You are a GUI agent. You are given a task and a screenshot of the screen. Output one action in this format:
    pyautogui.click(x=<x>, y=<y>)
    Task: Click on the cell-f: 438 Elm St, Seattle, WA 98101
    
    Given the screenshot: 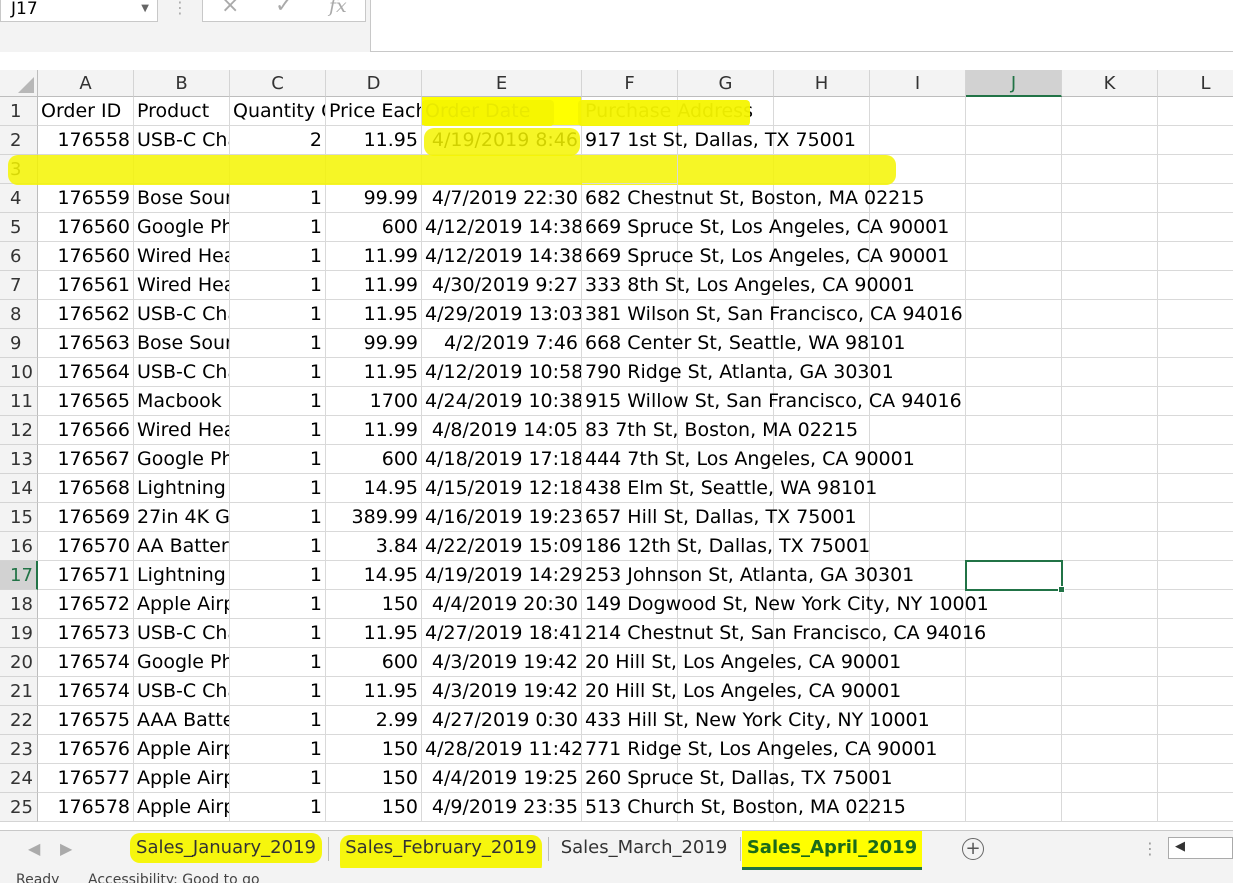 What is the action you would take?
    pyautogui.click(x=729, y=488)
    